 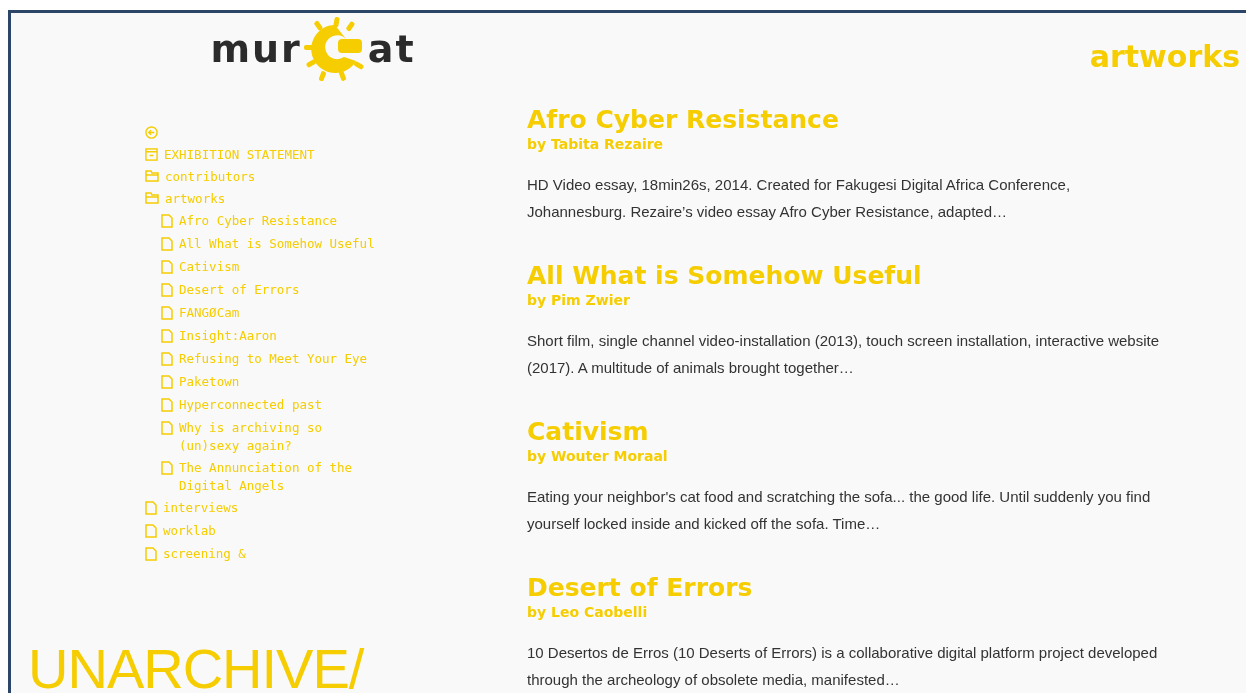 What do you see at coordinates (241, 405) in the screenshot?
I see `nav-link: Hyperconnected past` at bounding box center [241, 405].